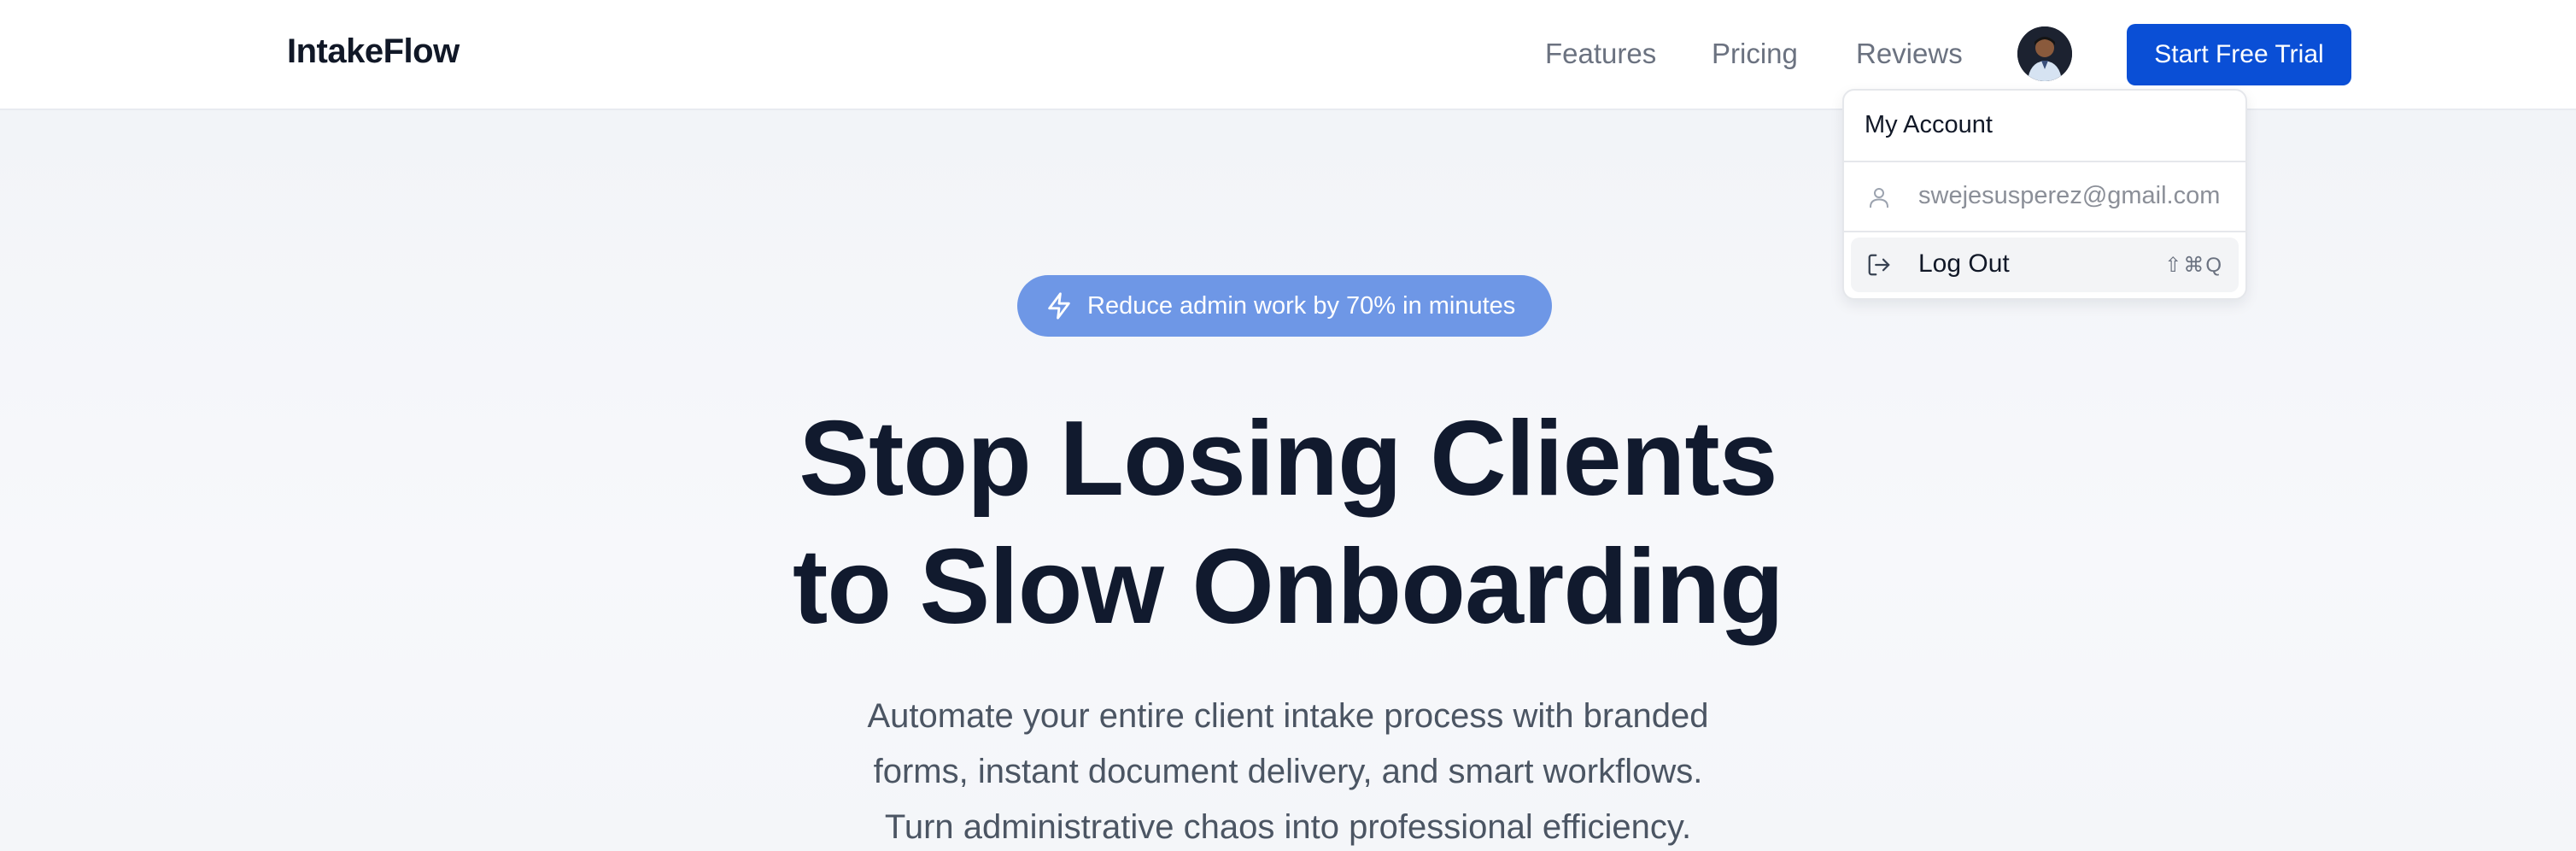 The width and height of the screenshot is (2576, 851). I want to click on start-free-trial-button: Start Free Trial, so click(2239, 54).